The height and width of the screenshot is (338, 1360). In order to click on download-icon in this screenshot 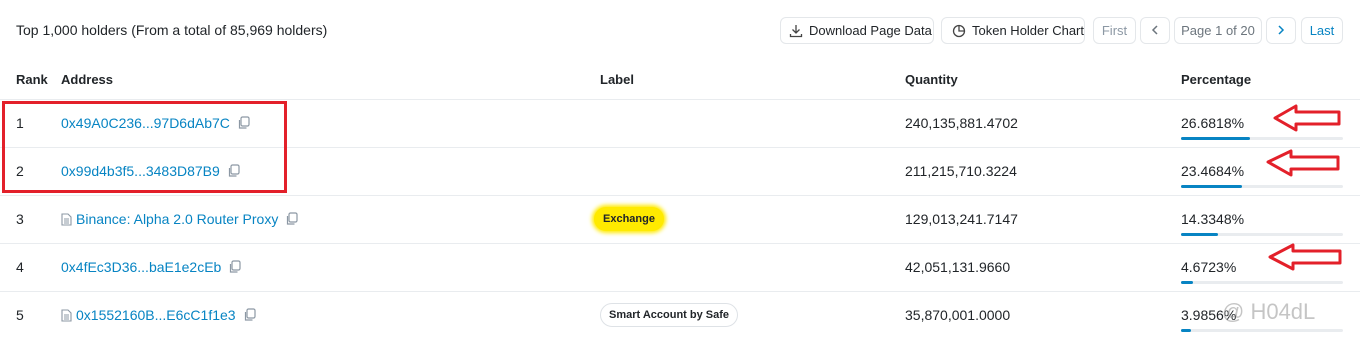, I will do `click(796, 31)`.